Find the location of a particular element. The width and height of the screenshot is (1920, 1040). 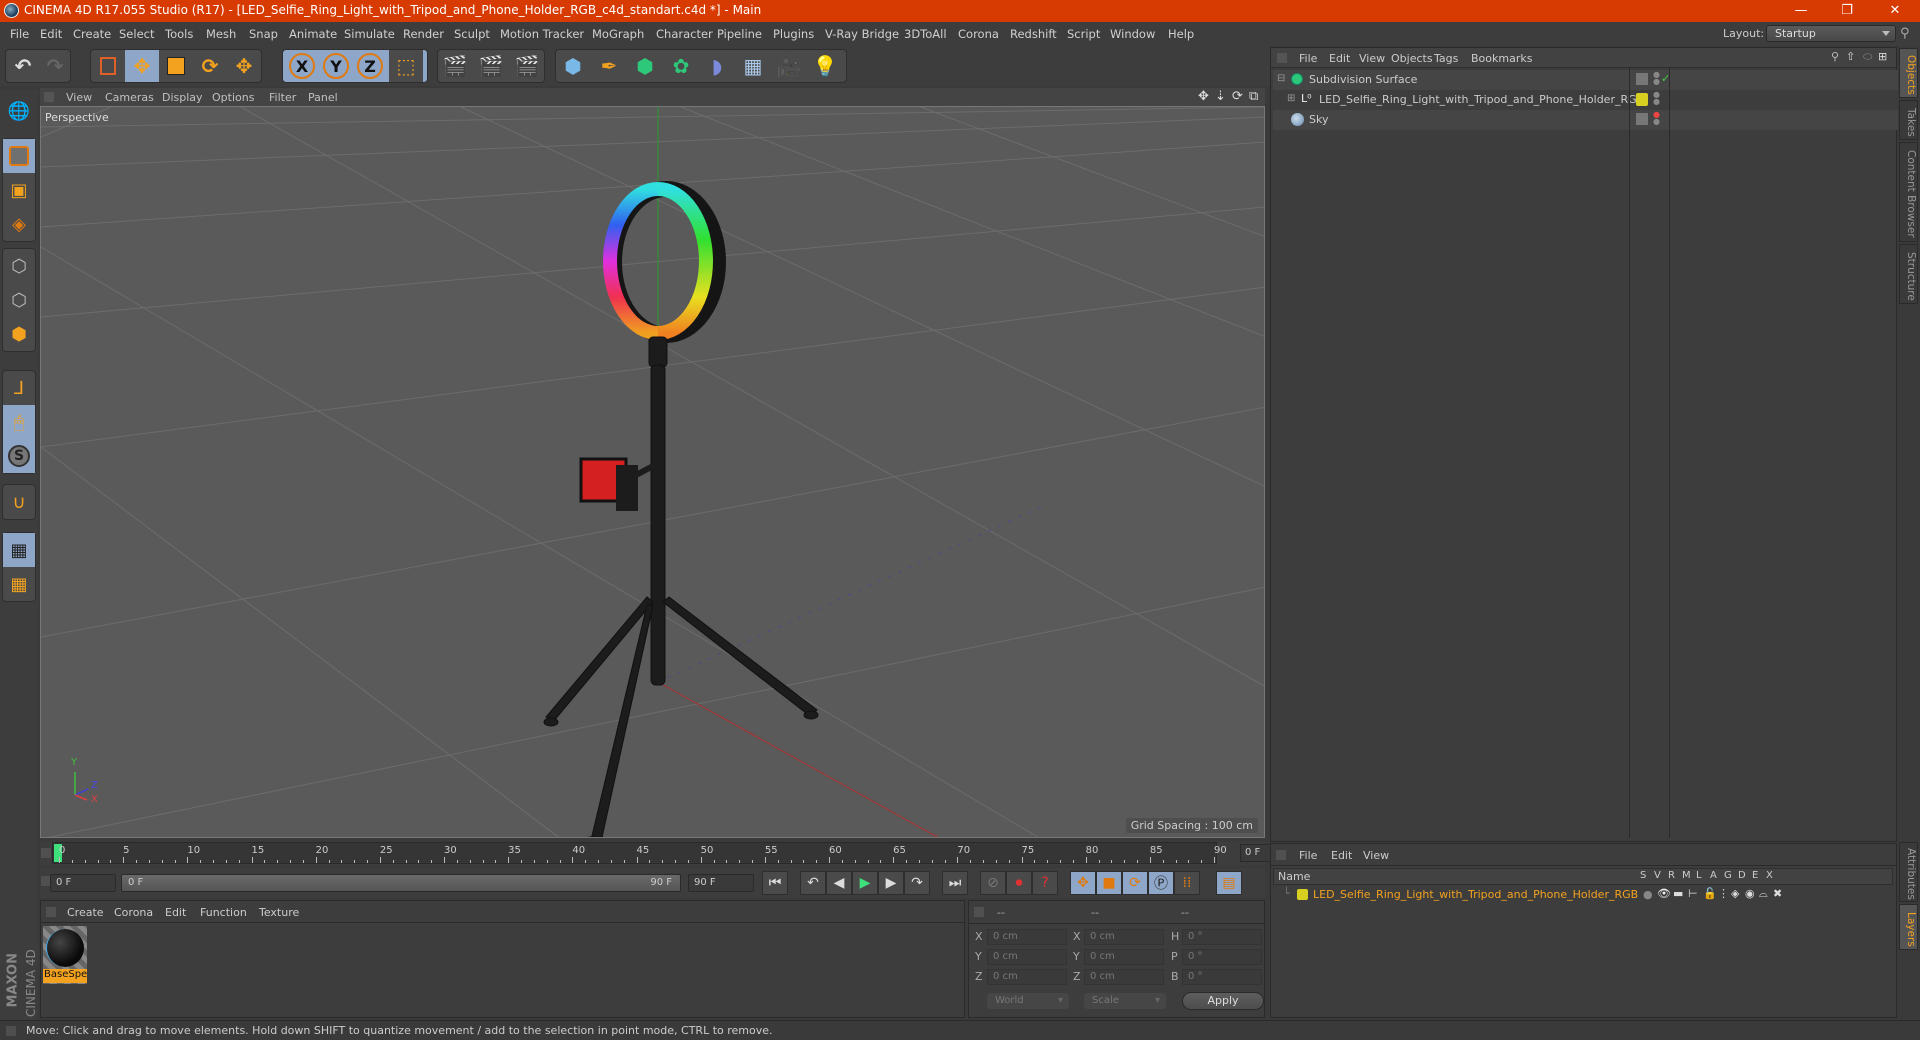

snap-button: ∪ is located at coordinates (19, 502).